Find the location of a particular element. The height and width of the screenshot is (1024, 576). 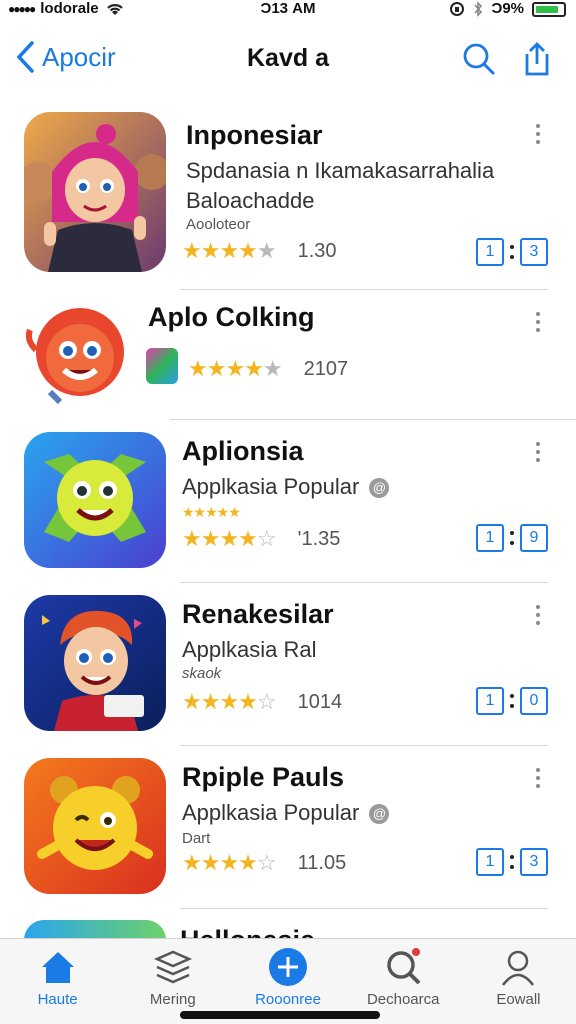

home-icon is located at coordinates (57, 967).